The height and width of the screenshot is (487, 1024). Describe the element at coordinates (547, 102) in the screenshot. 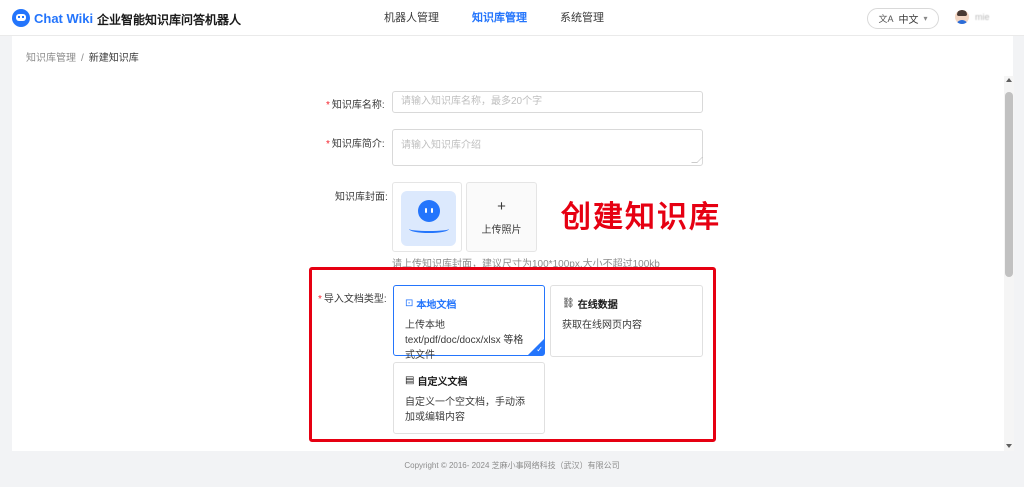

I see `name-input: 请输入知识库名称，最多20个字` at that location.